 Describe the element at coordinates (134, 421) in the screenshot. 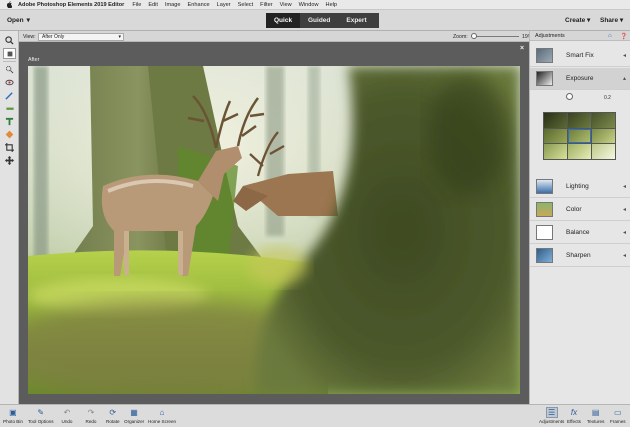

I see `bottom-label: Organizer` at that location.